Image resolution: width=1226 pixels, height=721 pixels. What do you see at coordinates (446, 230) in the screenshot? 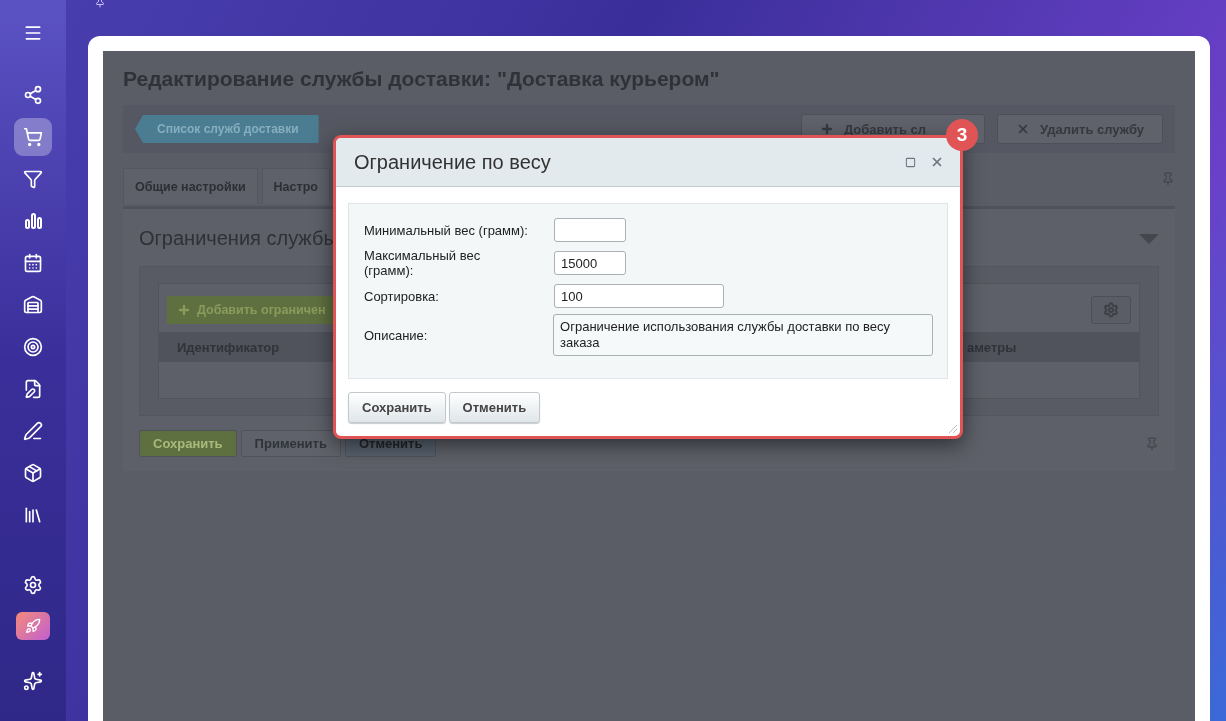
I see `field-label: Минимальный вес (грамм):` at bounding box center [446, 230].